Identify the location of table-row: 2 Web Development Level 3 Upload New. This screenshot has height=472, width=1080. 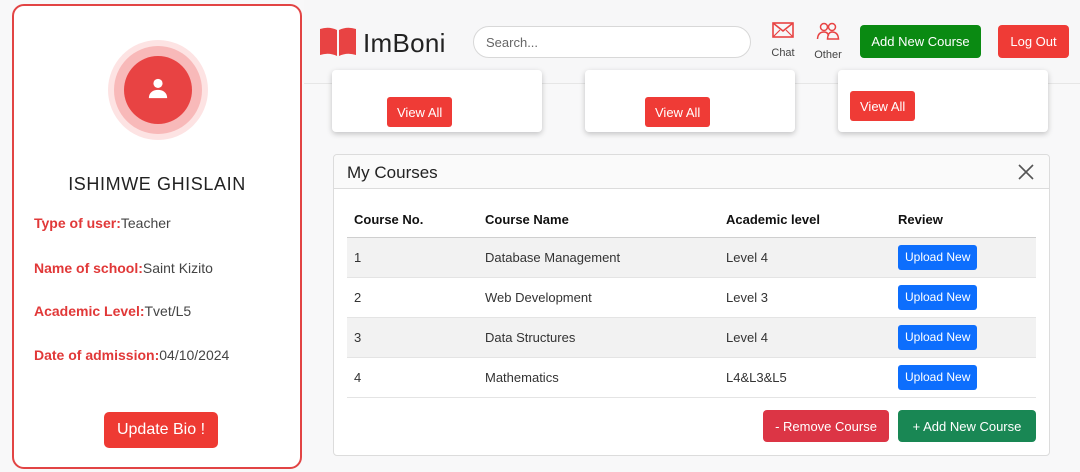
(691, 297).